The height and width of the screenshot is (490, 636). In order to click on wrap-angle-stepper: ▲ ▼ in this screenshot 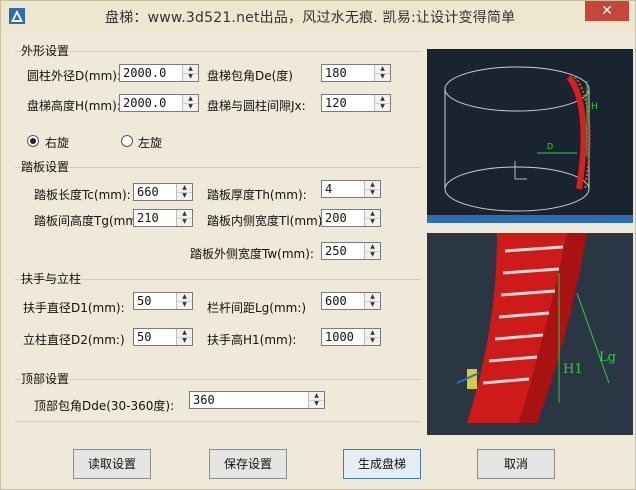, I will do `click(382, 73)`.